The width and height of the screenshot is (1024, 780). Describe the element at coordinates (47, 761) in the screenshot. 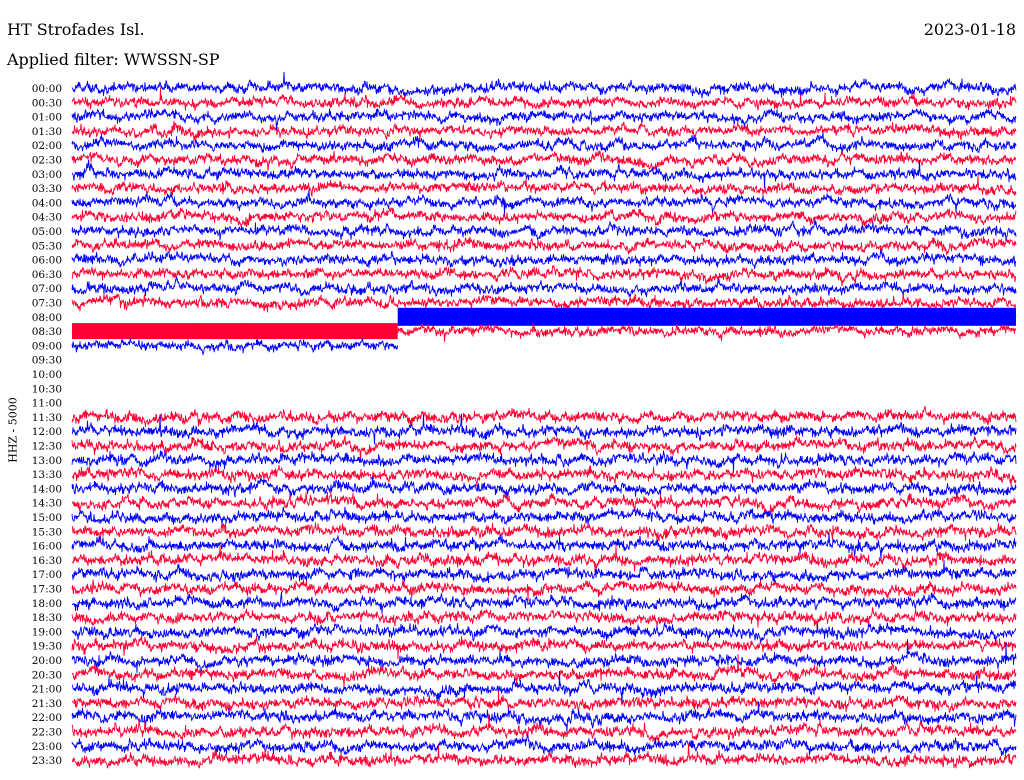

I see `time-tick-label: 23:30` at that location.